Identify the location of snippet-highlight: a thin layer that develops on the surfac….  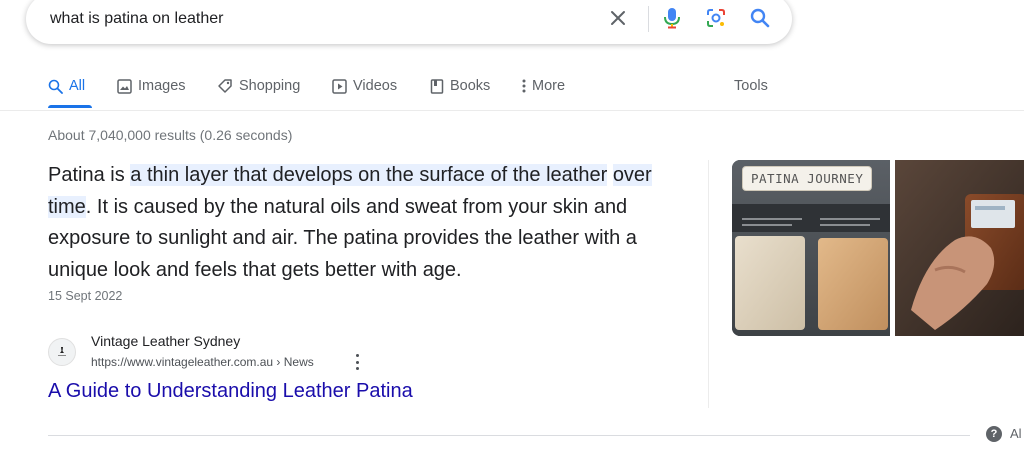
(369, 175).